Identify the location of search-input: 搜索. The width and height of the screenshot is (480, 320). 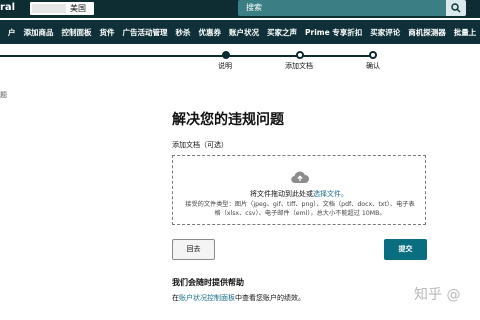
(254, 7).